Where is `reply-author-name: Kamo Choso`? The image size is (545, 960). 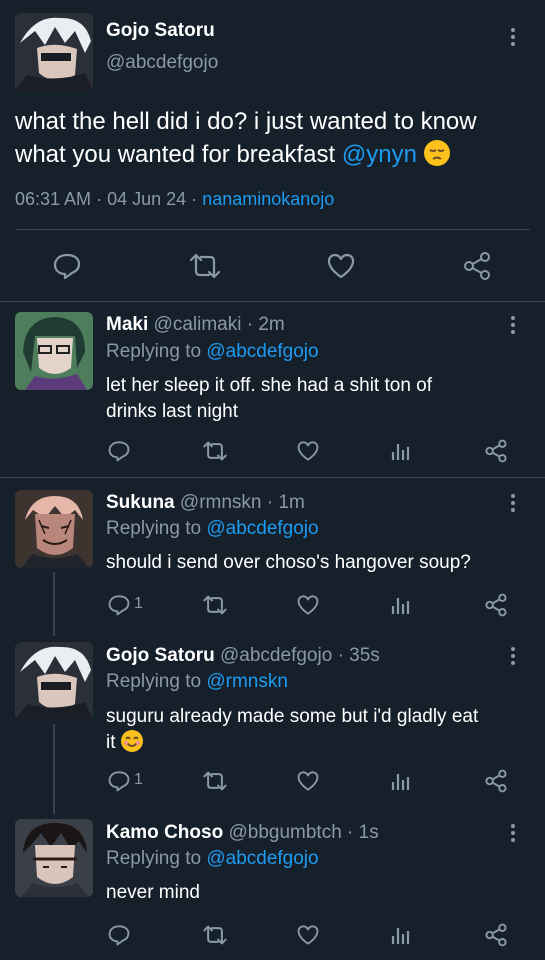 reply-author-name: Kamo Choso is located at coordinates (164, 832).